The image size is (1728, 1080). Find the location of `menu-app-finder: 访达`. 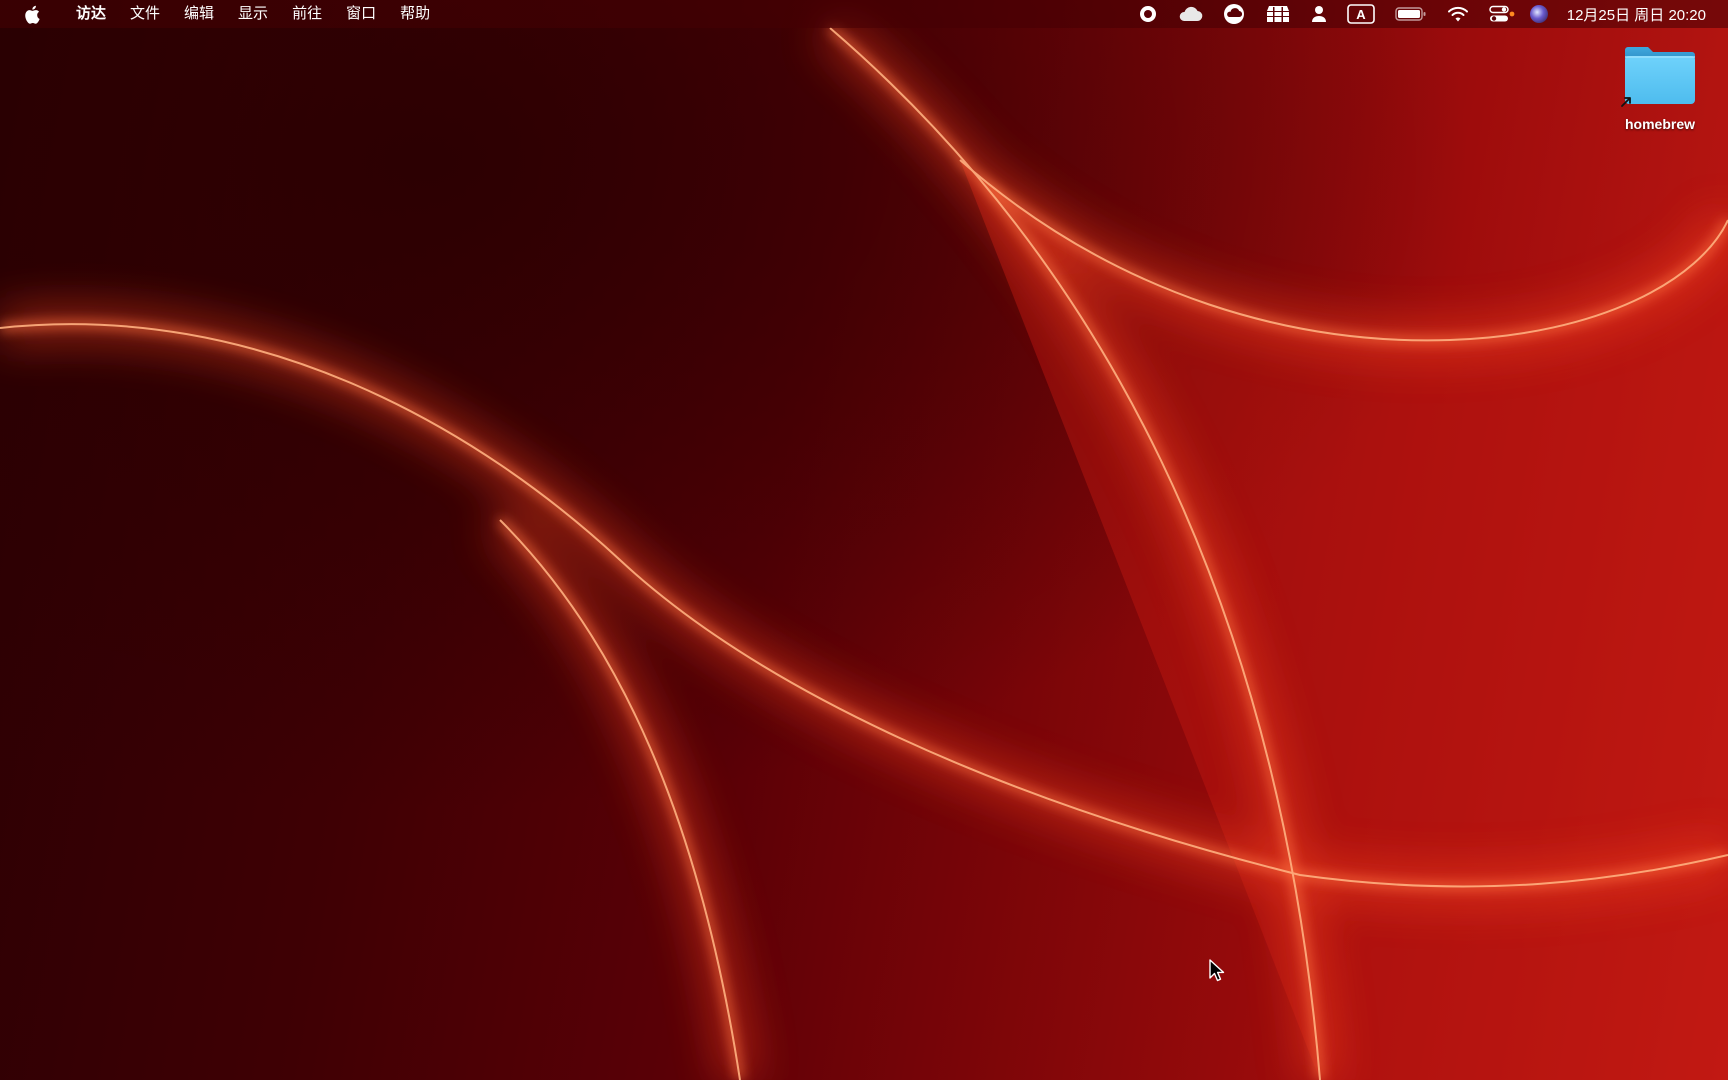

menu-app-finder: 访达 is located at coordinates (91, 14).